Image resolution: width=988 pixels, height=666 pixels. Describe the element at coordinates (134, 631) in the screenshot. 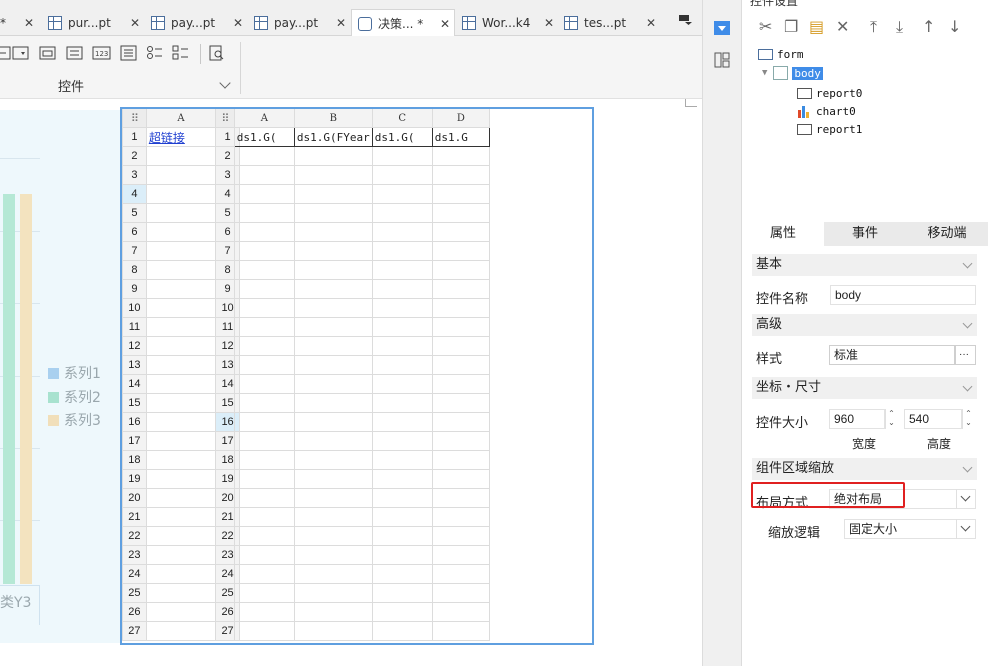

I see `row-number: 27` at that location.